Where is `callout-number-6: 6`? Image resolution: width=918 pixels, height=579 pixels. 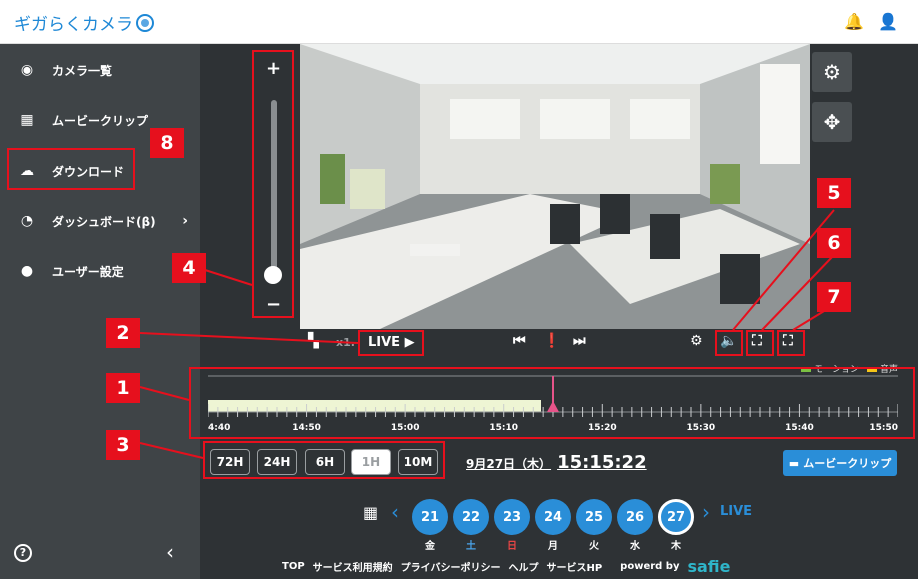
callout-number-6: 6 is located at coordinates (834, 243).